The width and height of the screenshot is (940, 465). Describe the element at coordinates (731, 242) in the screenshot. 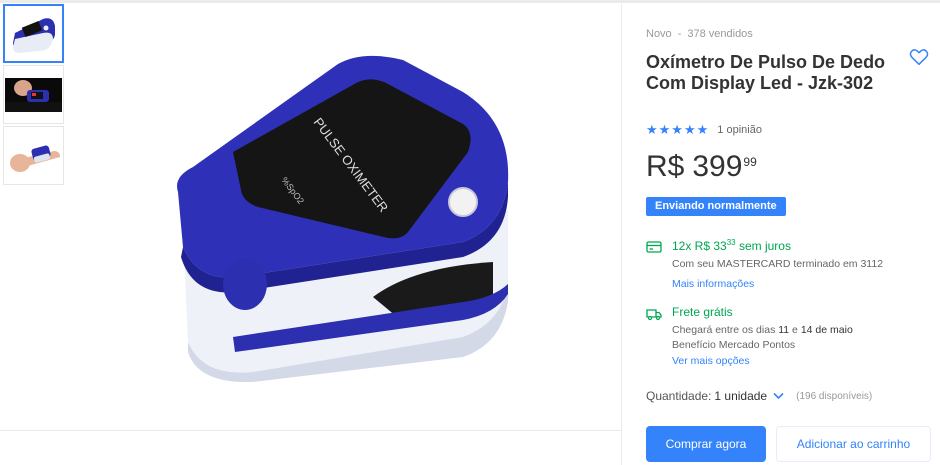

I see `installments-cents: 33` at that location.